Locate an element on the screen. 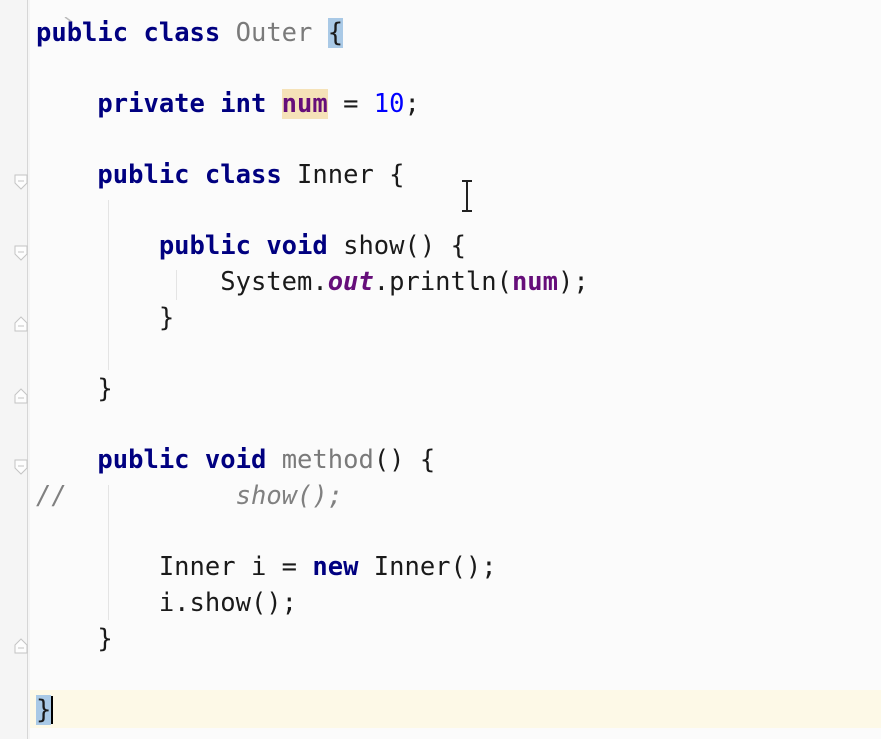 The image size is (881, 739). statement-end: ); is located at coordinates (573, 282).